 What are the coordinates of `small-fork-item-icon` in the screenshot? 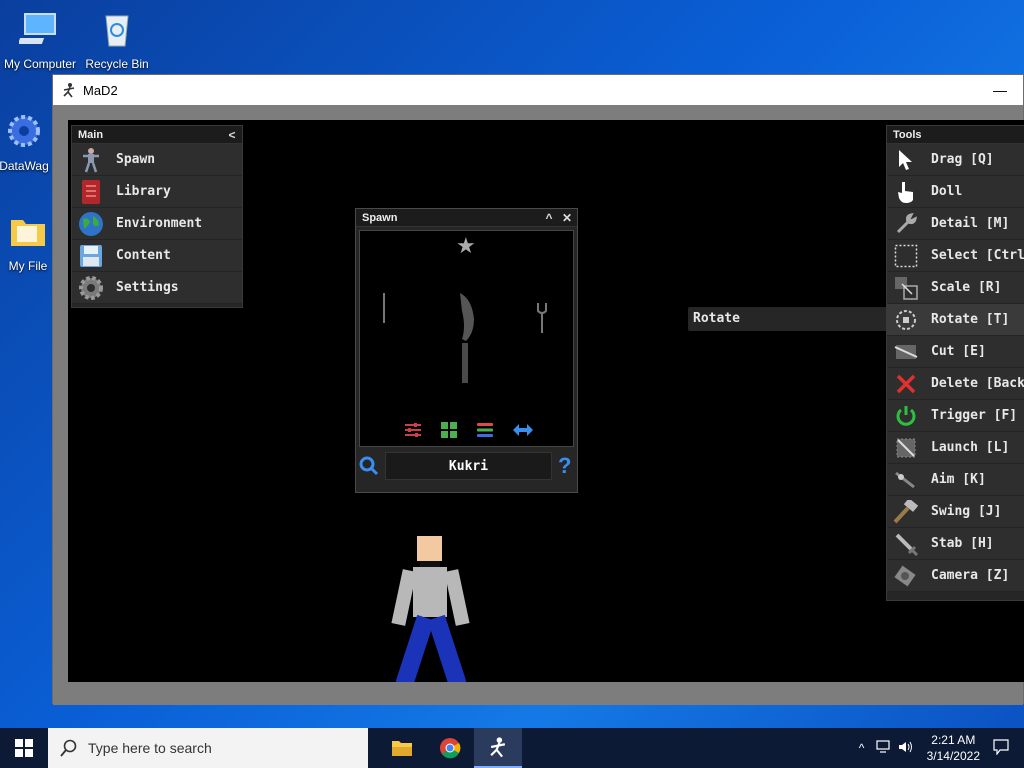 It's located at (542, 318).